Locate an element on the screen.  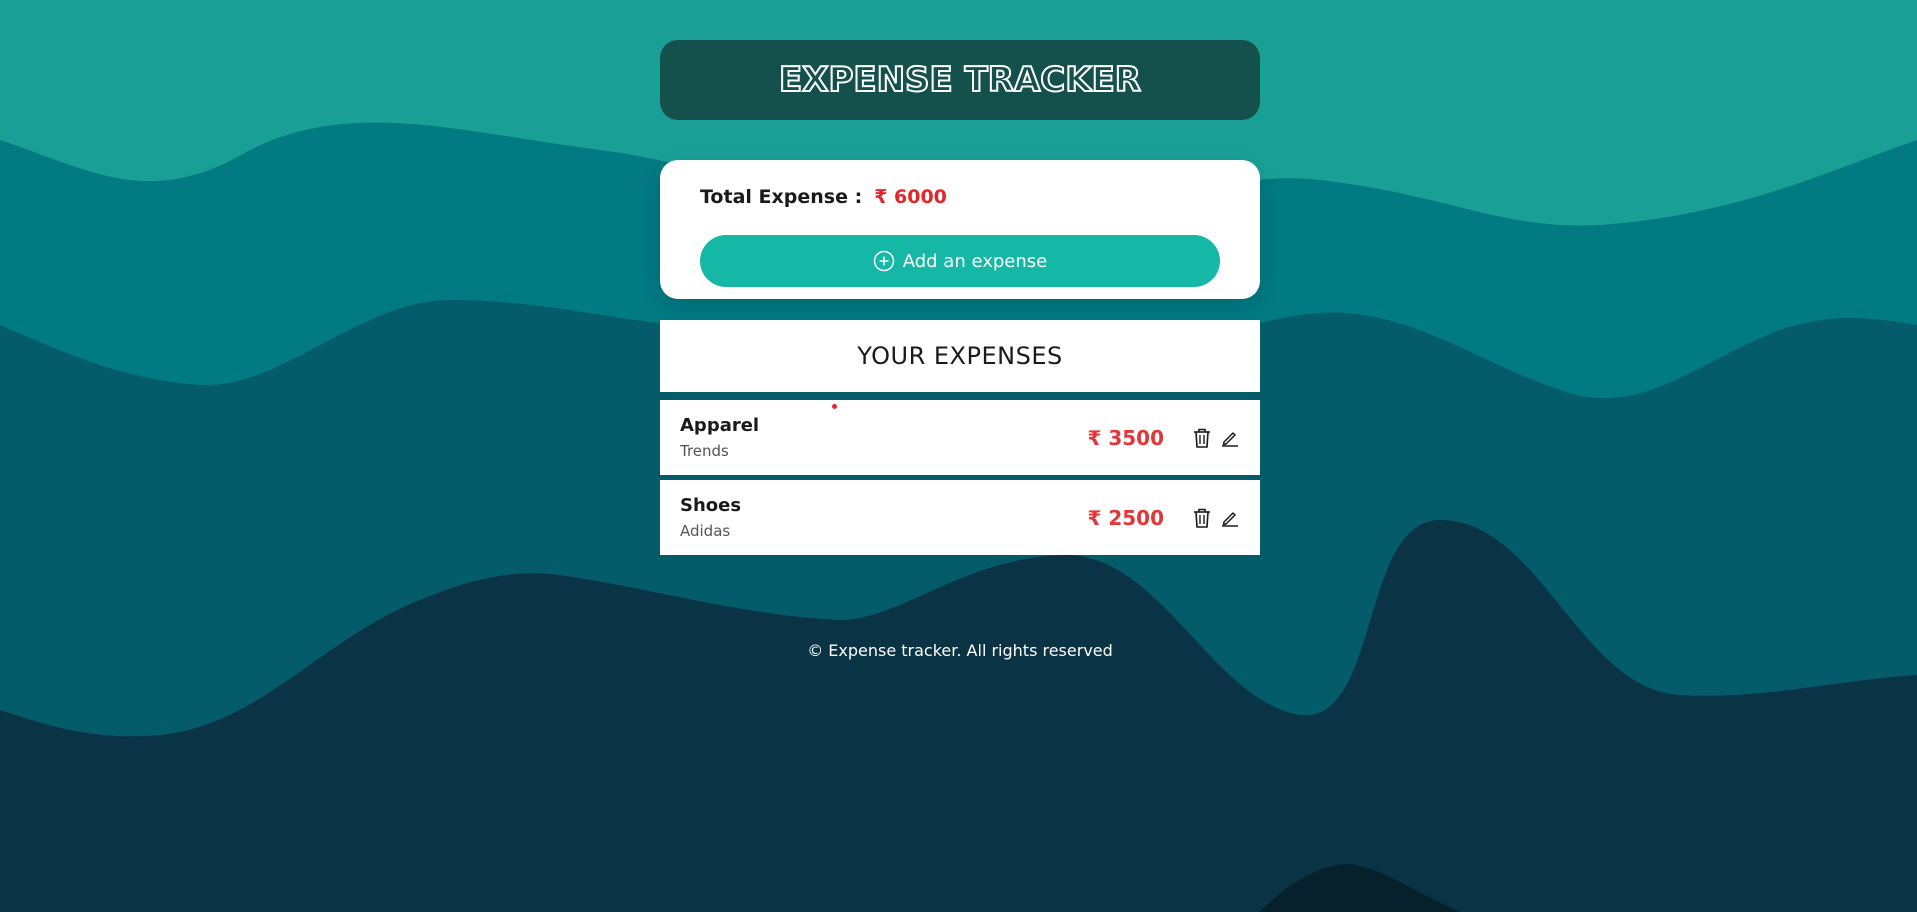
expense-amount: ₹ 2500 is located at coordinates (1125, 517).